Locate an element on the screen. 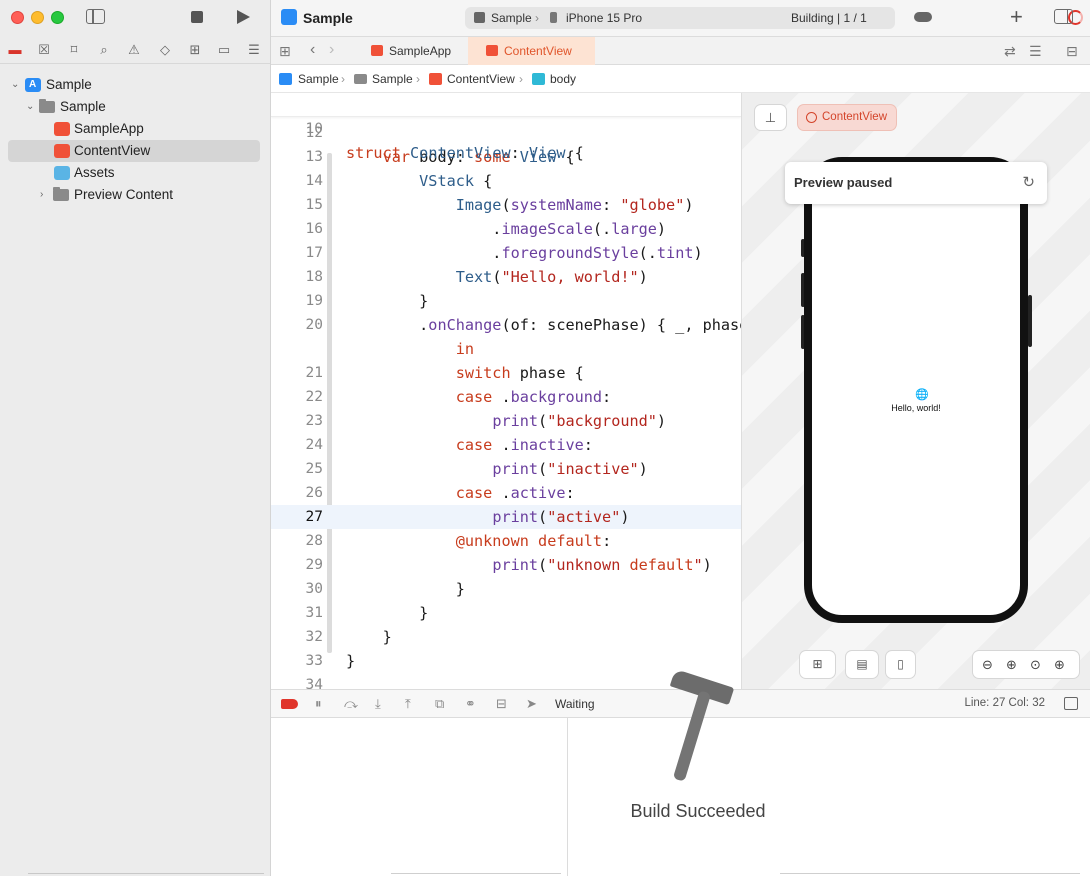 This screenshot has width=1090, height=876. destination-name: iPhone 15 Pro is located at coordinates (604, 18).